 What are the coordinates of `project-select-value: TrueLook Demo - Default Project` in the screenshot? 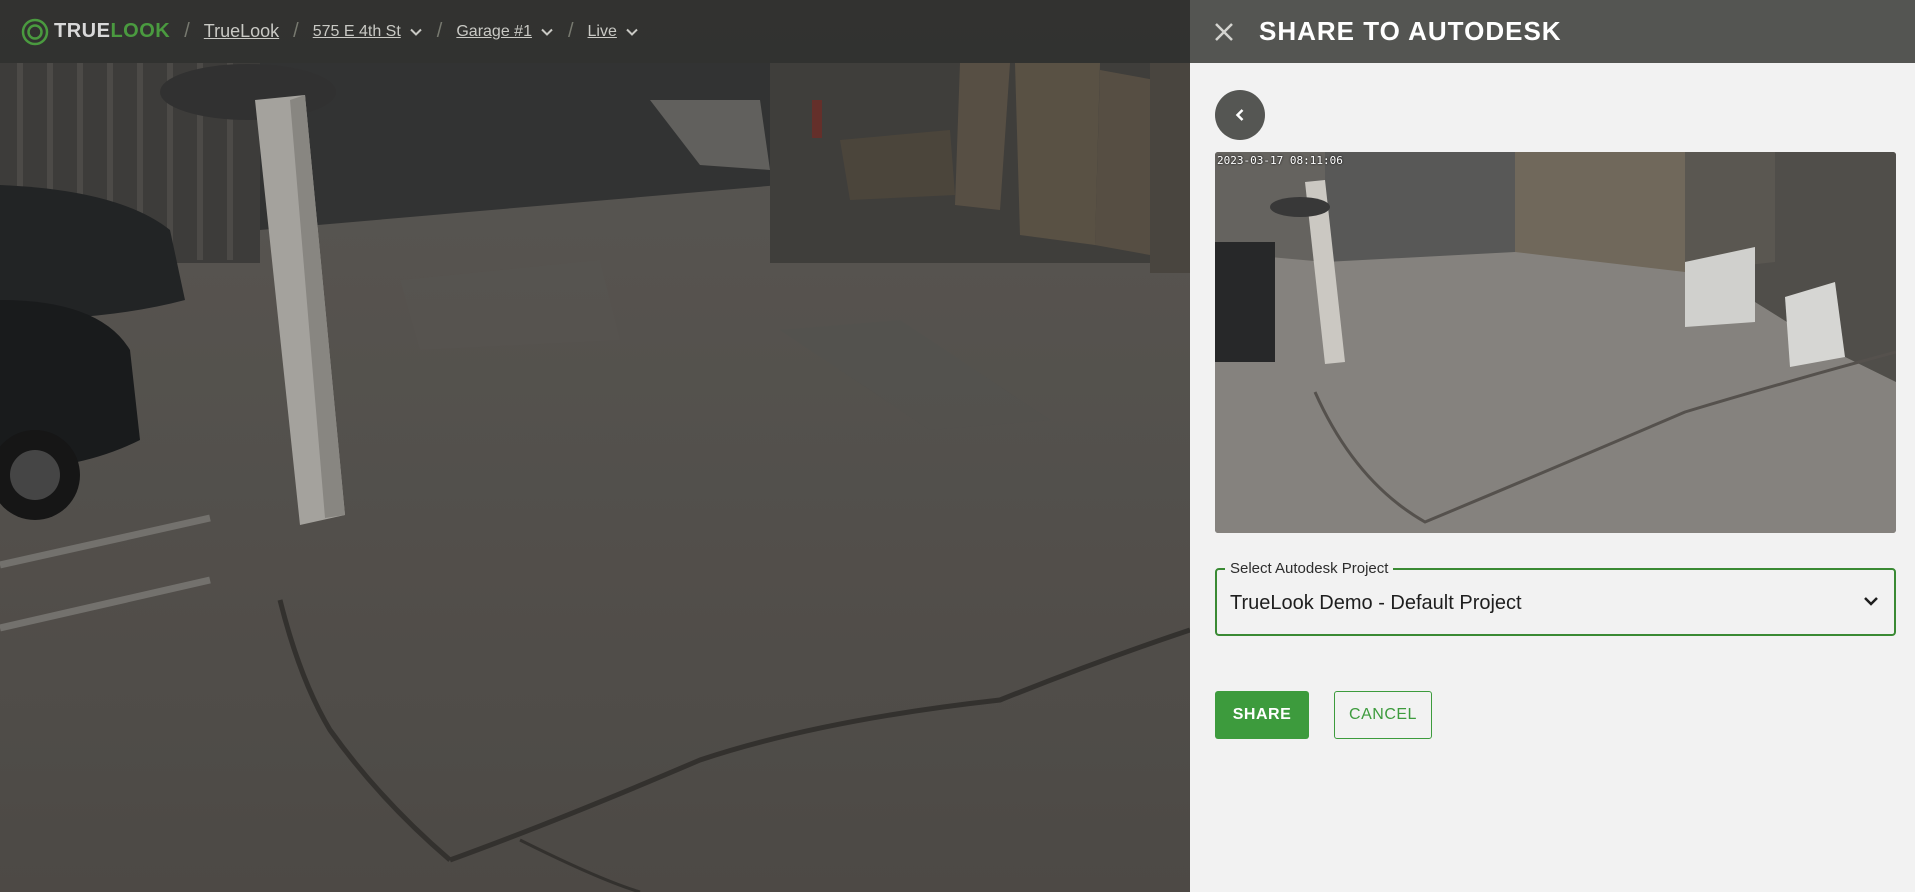 It's located at (1376, 603).